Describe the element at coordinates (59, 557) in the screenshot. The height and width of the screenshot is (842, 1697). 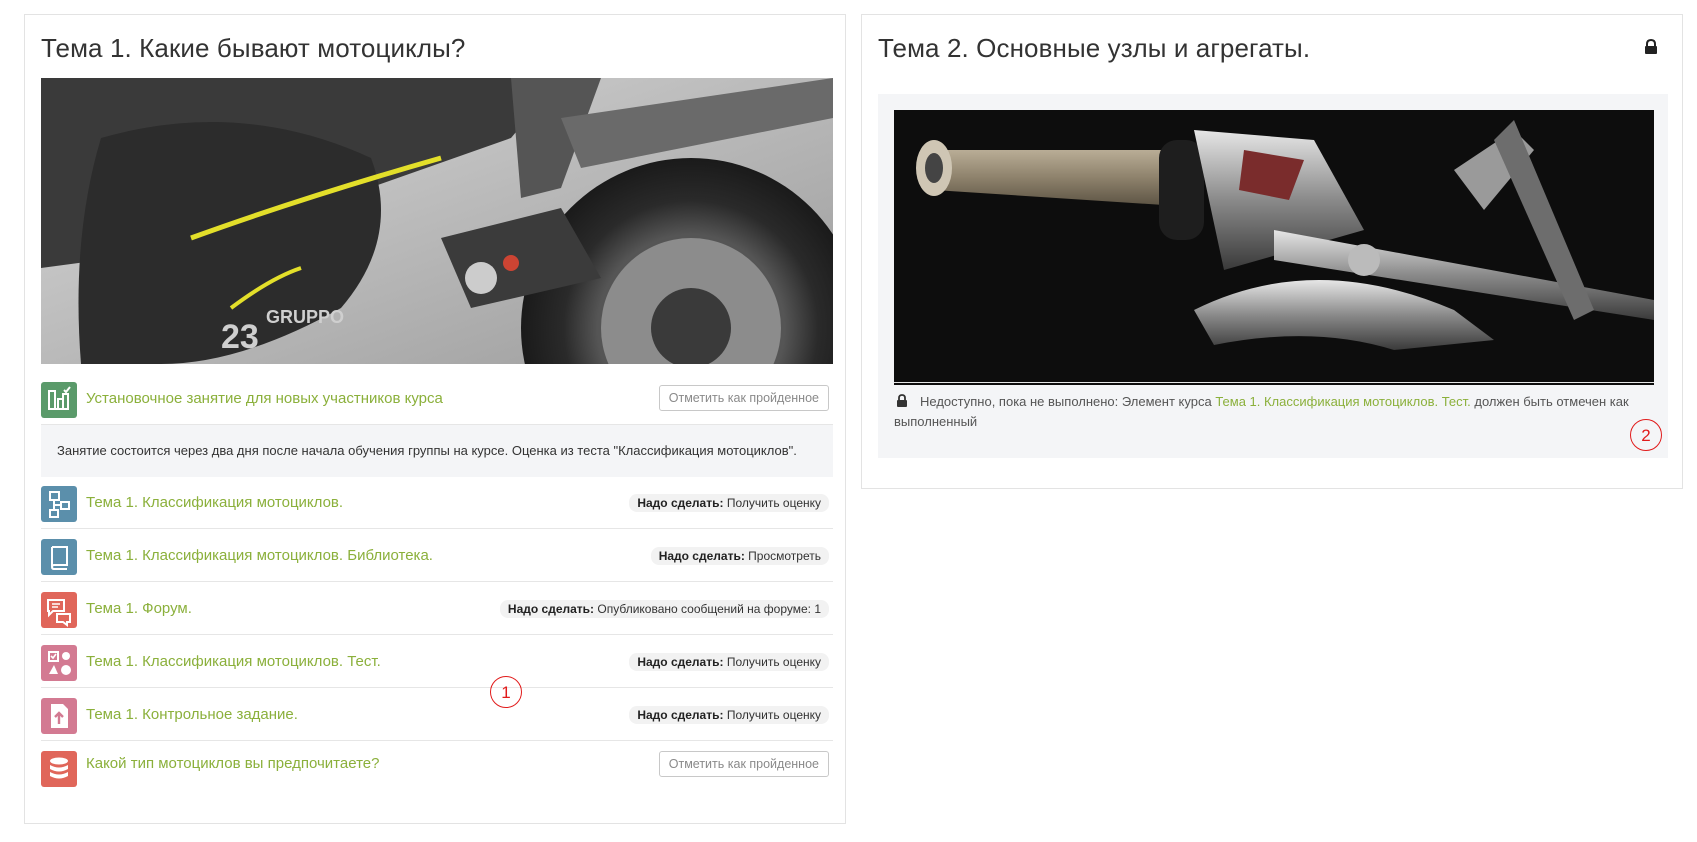
I see `book-icon` at that location.